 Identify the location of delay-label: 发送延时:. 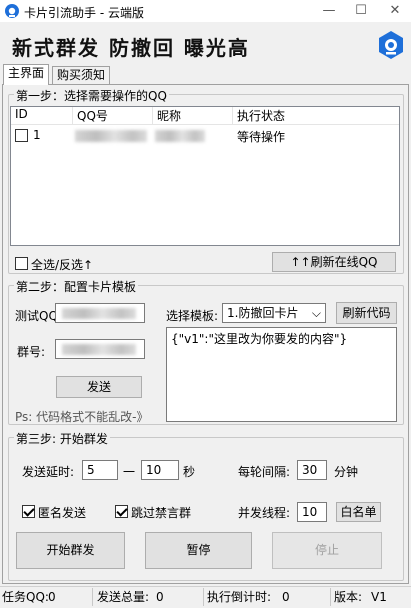
(48, 472).